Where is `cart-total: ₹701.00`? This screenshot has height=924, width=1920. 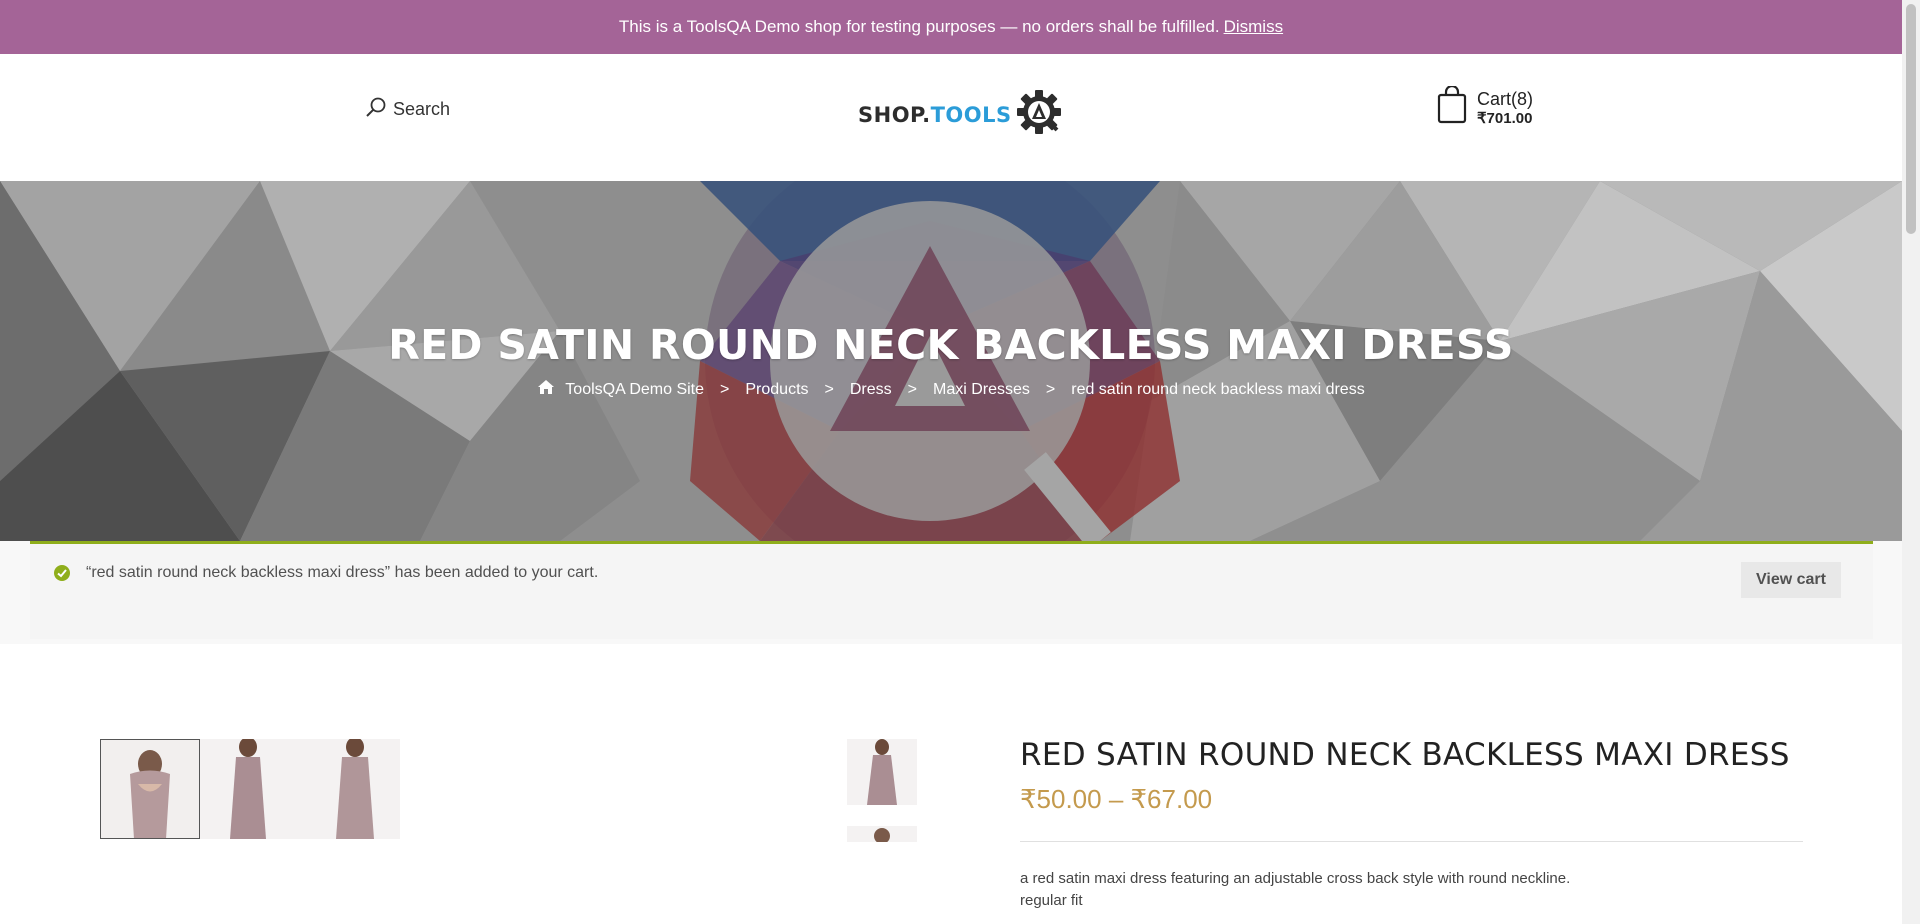
cart-total: ₹701.00 is located at coordinates (1505, 118).